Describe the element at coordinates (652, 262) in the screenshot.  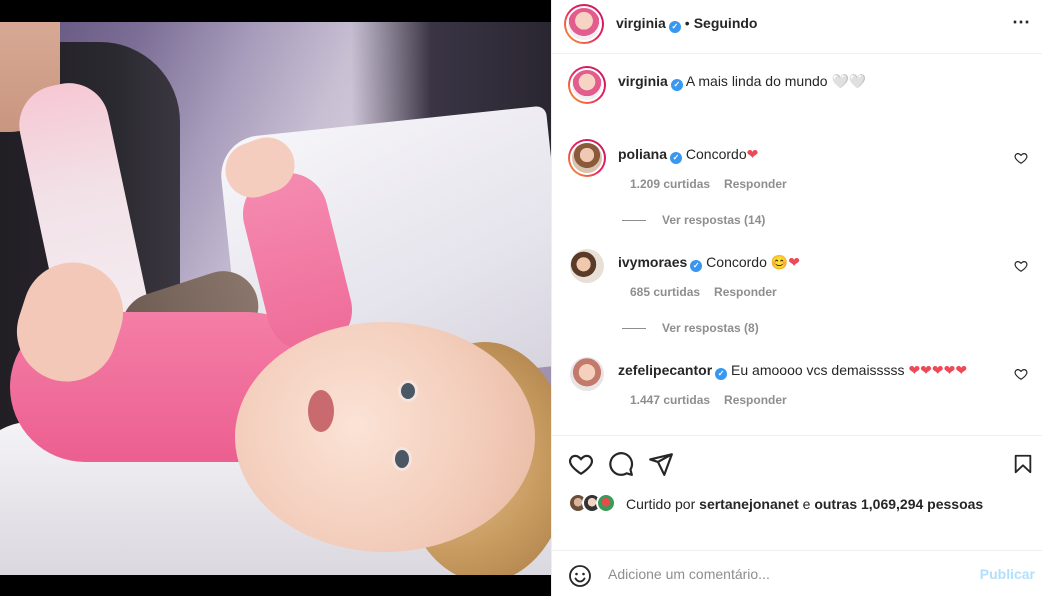
I see `comment-username: ivymoraes` at that location.